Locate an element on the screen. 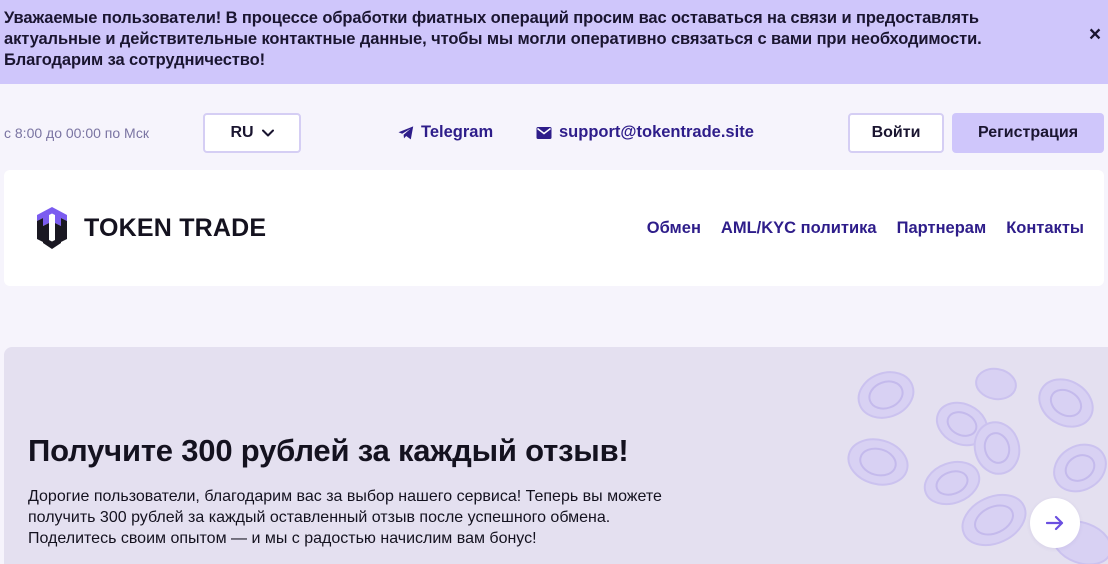  email-label: support@tokentrade.site is located at coordinates (656, 132).